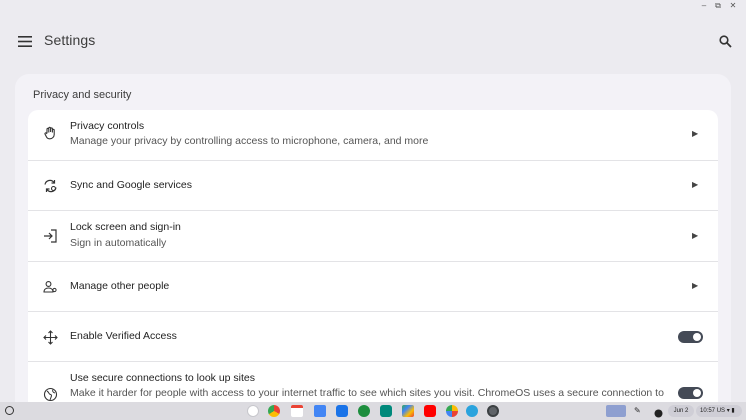  Describe the element at coordinates (493, 411) in the screenshot. I see `settings-app-icon` at that location.